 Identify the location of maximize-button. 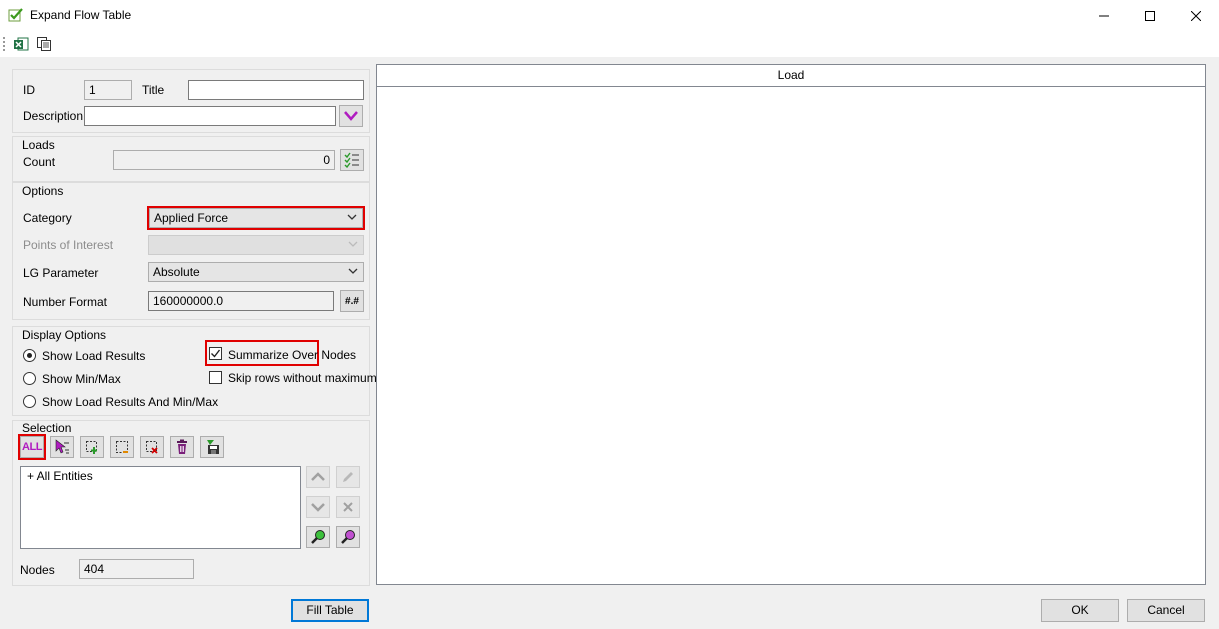
(1150, 15).